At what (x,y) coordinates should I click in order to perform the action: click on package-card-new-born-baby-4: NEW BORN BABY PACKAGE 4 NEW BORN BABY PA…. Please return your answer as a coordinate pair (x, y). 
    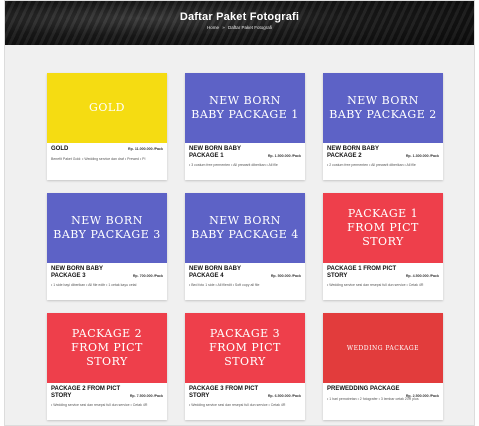
    Looking at the image, I should click on (245, 246).